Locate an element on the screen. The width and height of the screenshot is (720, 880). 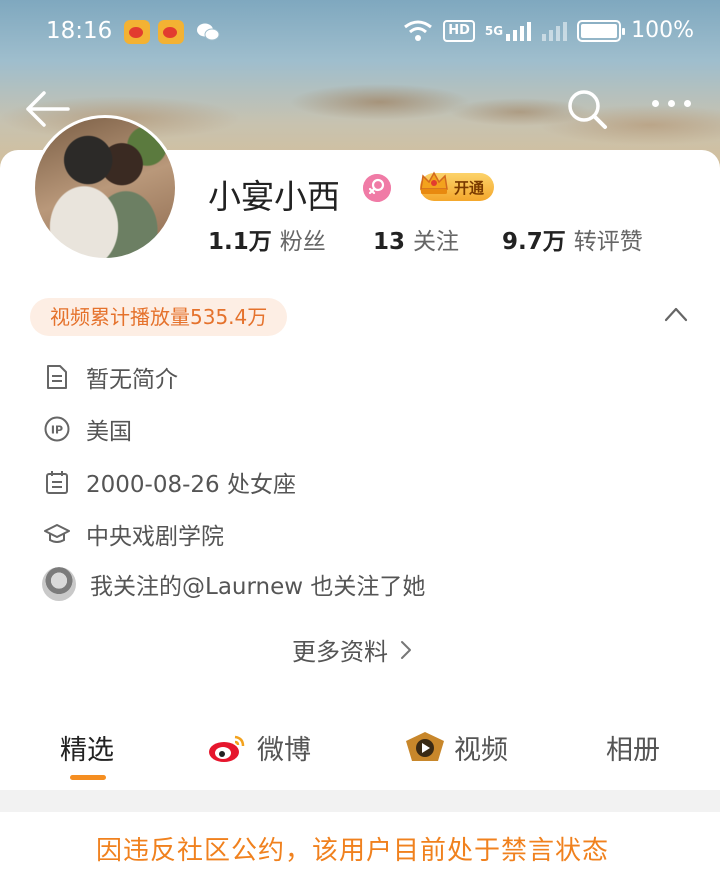
bio-row: 暂无简介 is located at coordinates (111, 377).